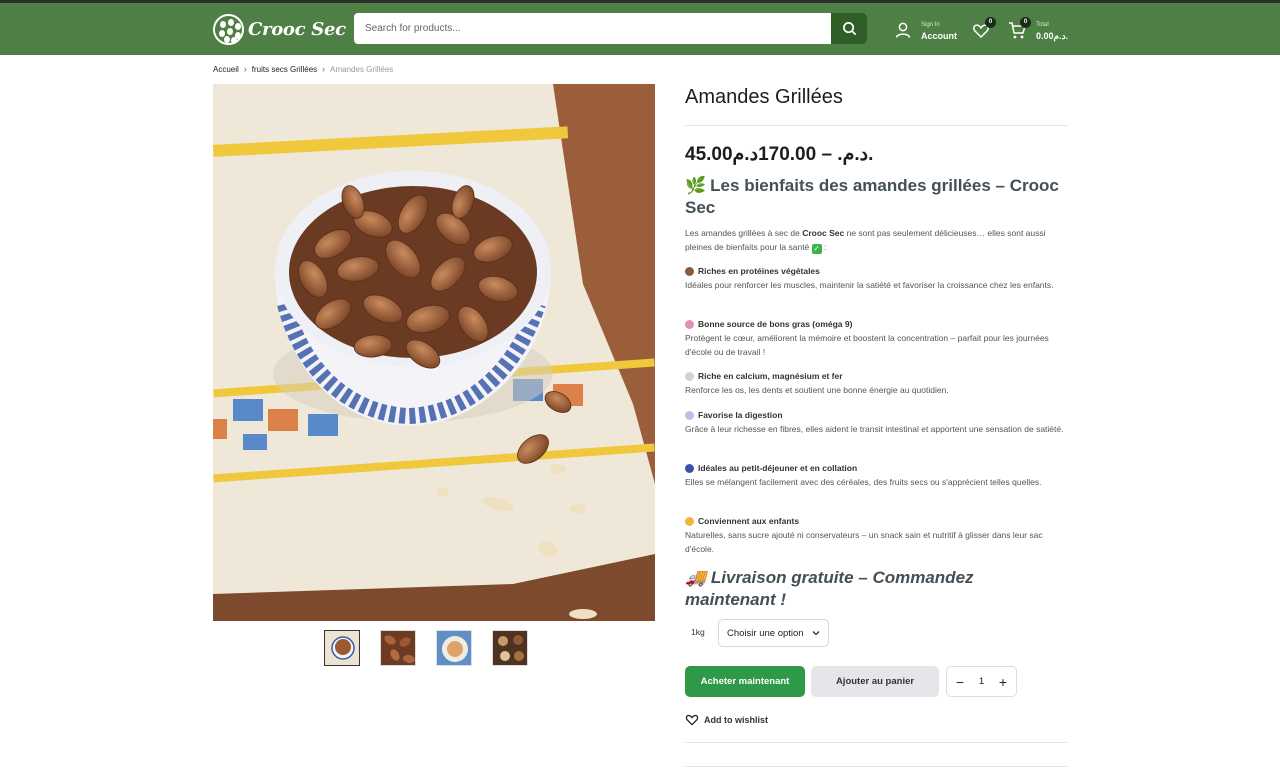 The width and height of the screenshot is (1280, 770). What do you see at coordinates (960, 682) in the screenshot?
I see `quantity-decrease-button: −` at bounding box center [960, 682].